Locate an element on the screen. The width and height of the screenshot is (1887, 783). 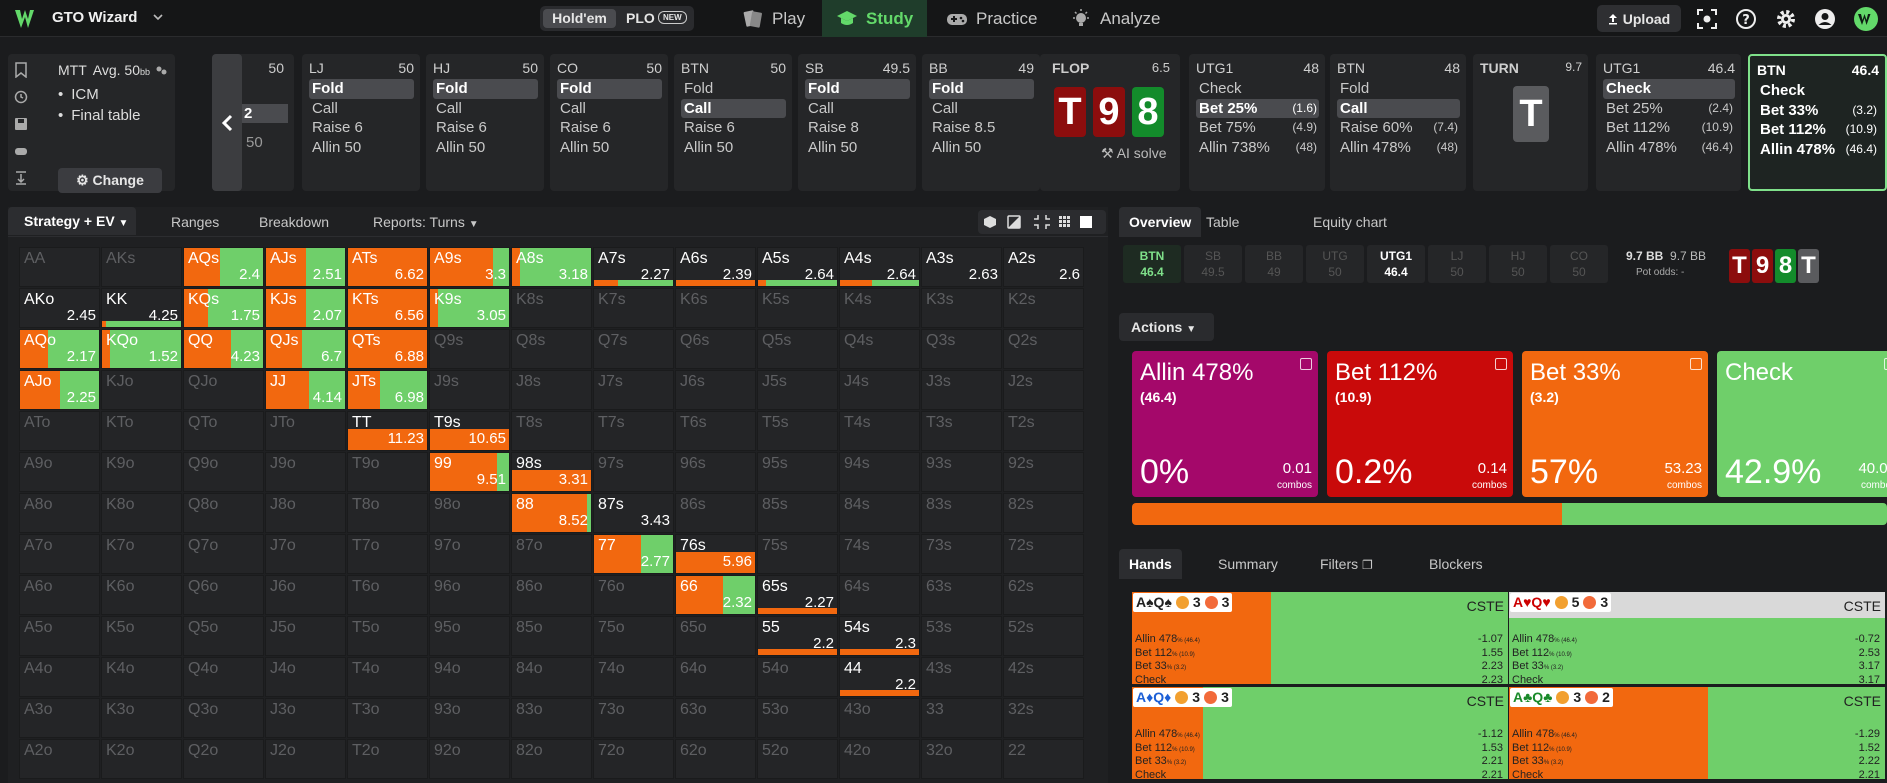
hand-cell: 65s 2.27 is located at coordinates (797, 595).